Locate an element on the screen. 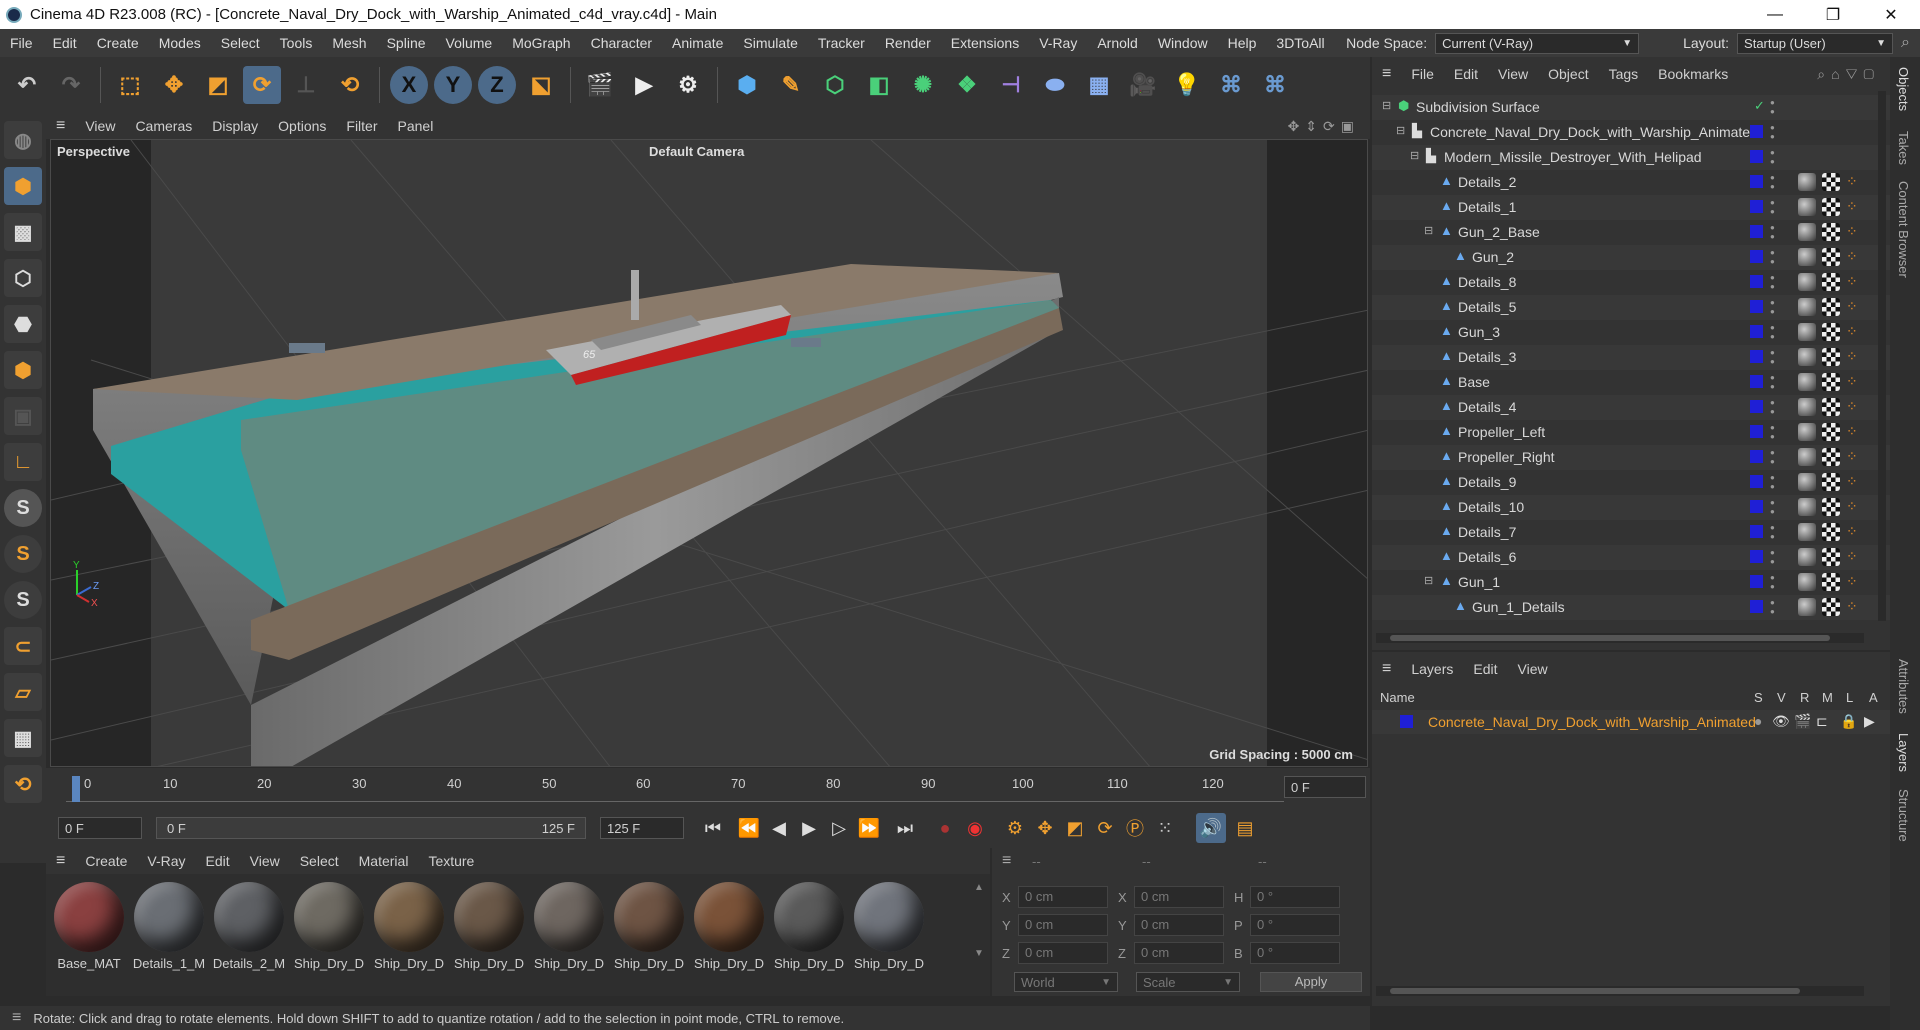 The width and height of the screenshot is (1920, 1030). object-manager-tools-icon: ⌕⌂▽▢ is located at coordinates (1853, 74).